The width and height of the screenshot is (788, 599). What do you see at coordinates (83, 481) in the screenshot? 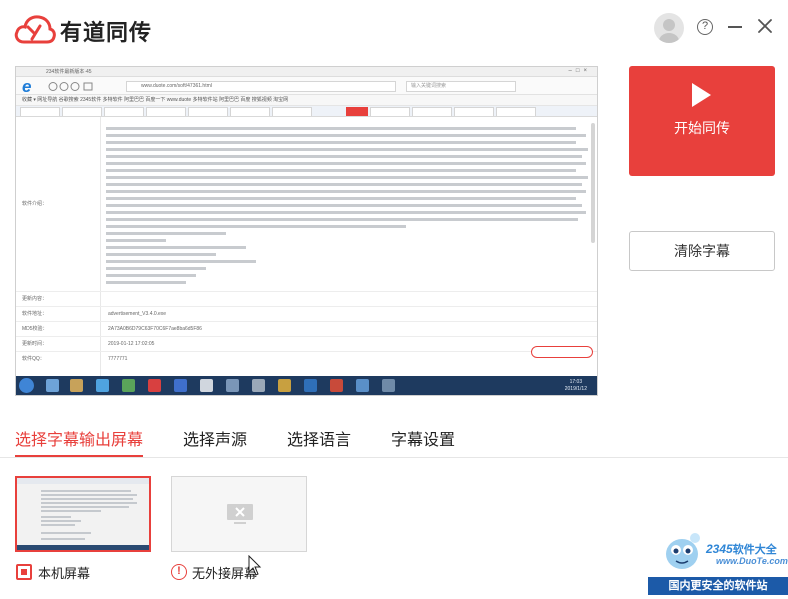
I see `mini-browser-bar` at bounding box center [83, 481].